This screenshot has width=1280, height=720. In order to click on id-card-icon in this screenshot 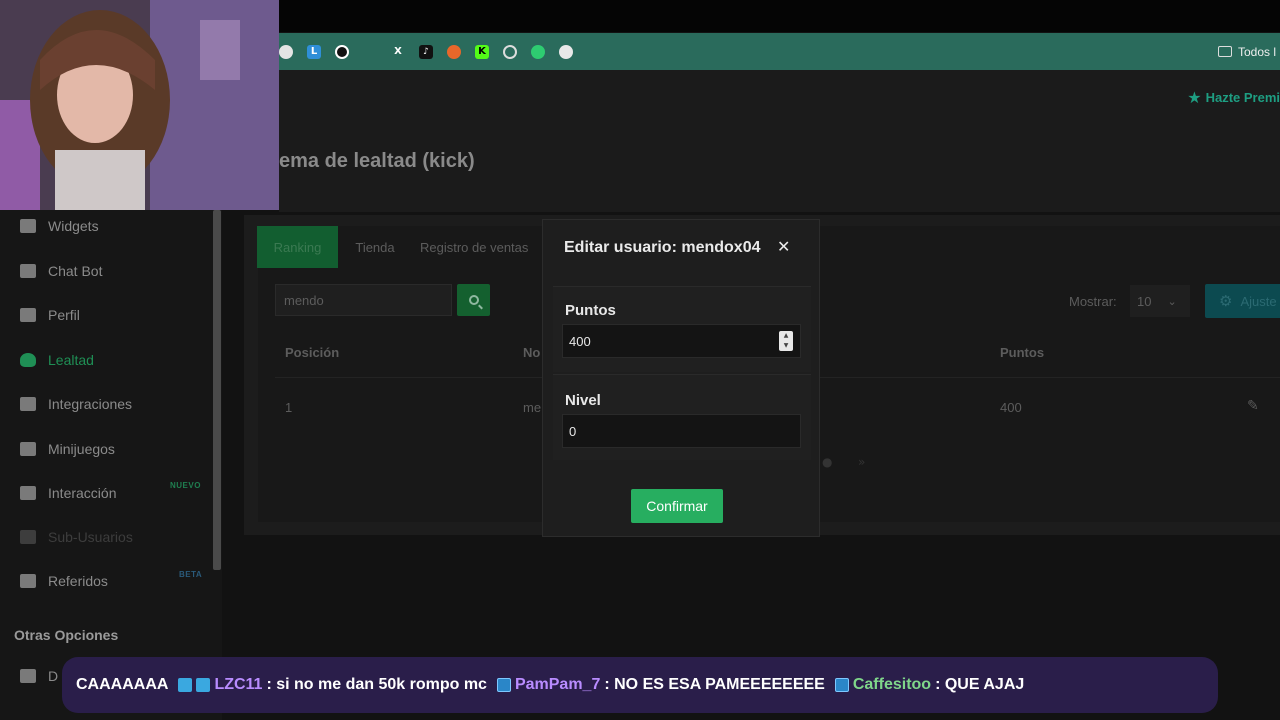, I will do `click(28, 315)`.